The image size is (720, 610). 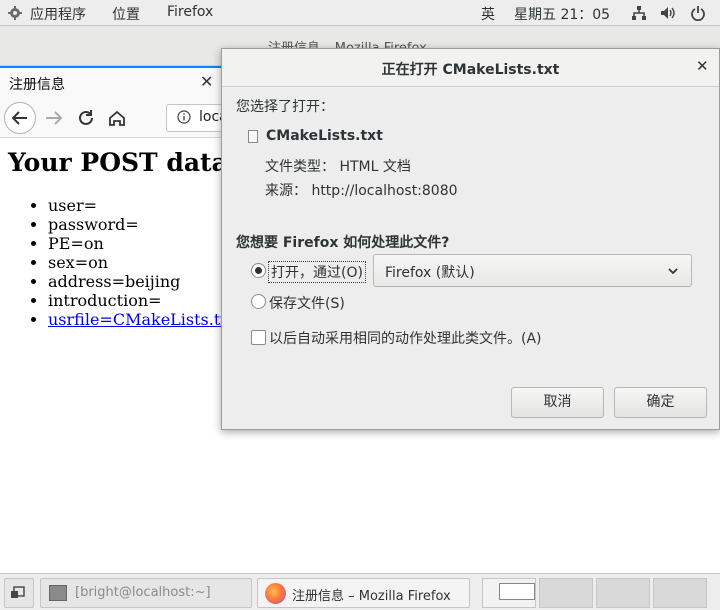 What do you see at coordinates (258, 337) in the screenshot?
I see `auto-action-checkbox` at bounding box center [258, 337].